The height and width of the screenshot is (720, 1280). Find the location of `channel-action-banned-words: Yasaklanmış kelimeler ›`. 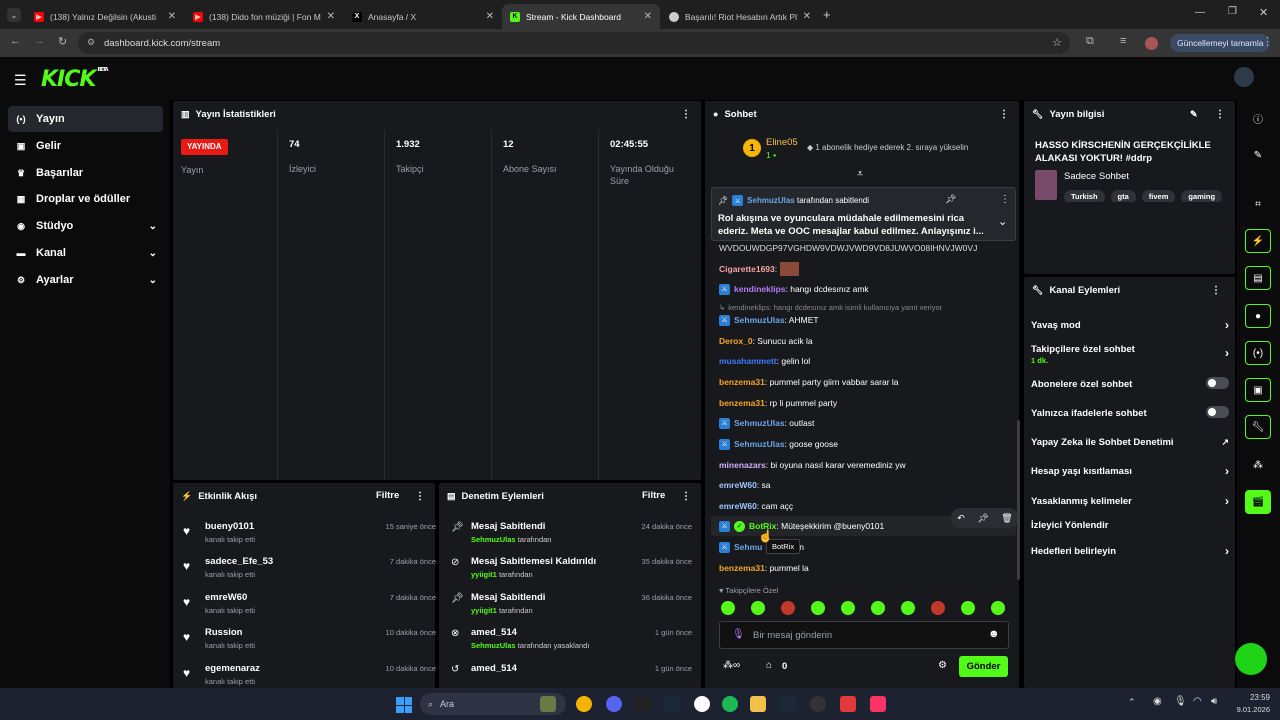

channel-action-banned-words: Yasaklanmış kelimeler › is located at coordinates (1130, 501).